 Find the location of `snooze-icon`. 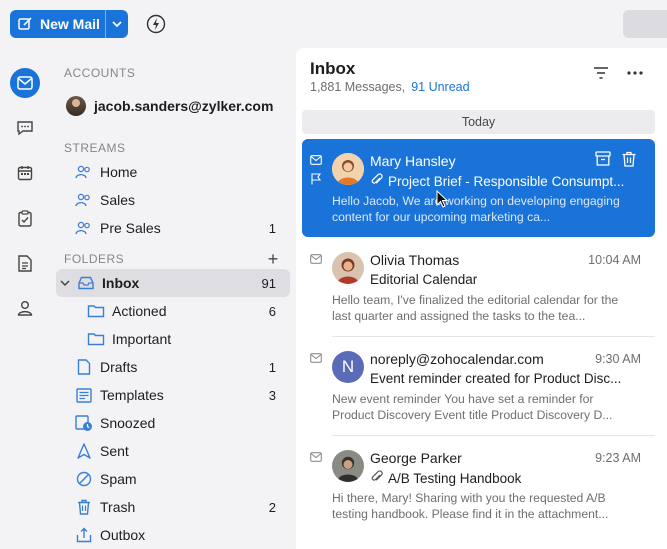

snooze-icon is located at coordinates (84, 423).